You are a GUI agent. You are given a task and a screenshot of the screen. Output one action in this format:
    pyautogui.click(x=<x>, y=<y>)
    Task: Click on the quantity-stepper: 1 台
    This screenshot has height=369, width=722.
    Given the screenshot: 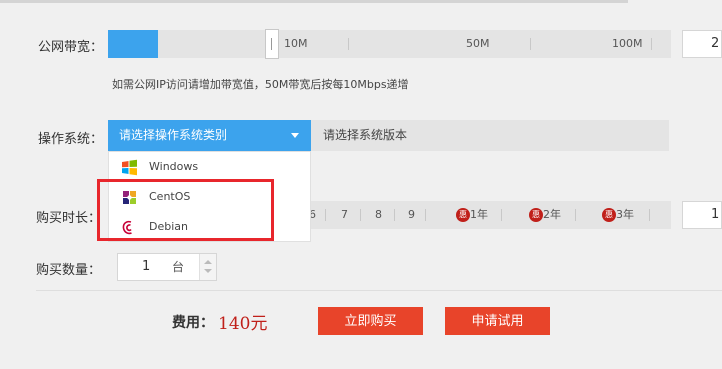 What is the action you would take?
    pyautogui.click(x=167, y=267)
    